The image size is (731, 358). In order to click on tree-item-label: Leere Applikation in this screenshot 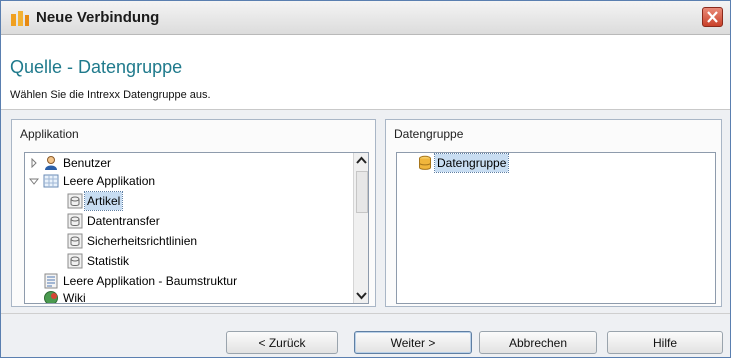, I will do `click(109, 181)`.